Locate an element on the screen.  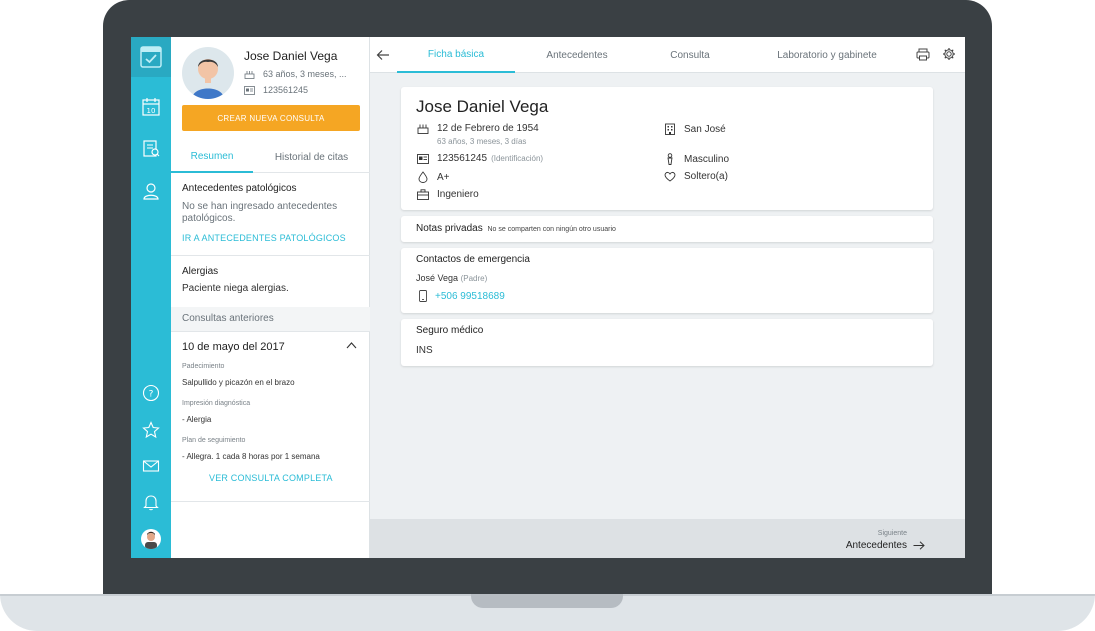
divider is located at coordinates (270, 501).